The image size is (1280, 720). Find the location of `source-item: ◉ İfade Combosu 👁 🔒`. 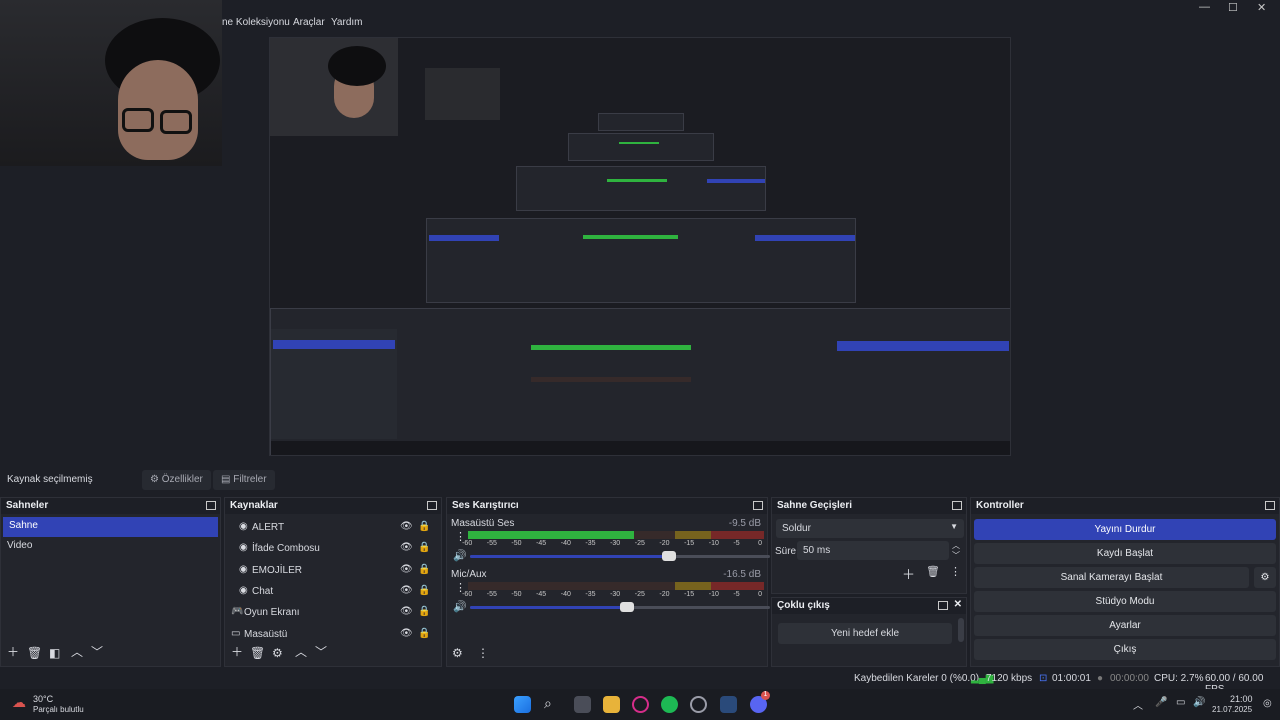

source-item: ◉ İfade Combosu 👁 🔒 is located at coordinates (333, 549).